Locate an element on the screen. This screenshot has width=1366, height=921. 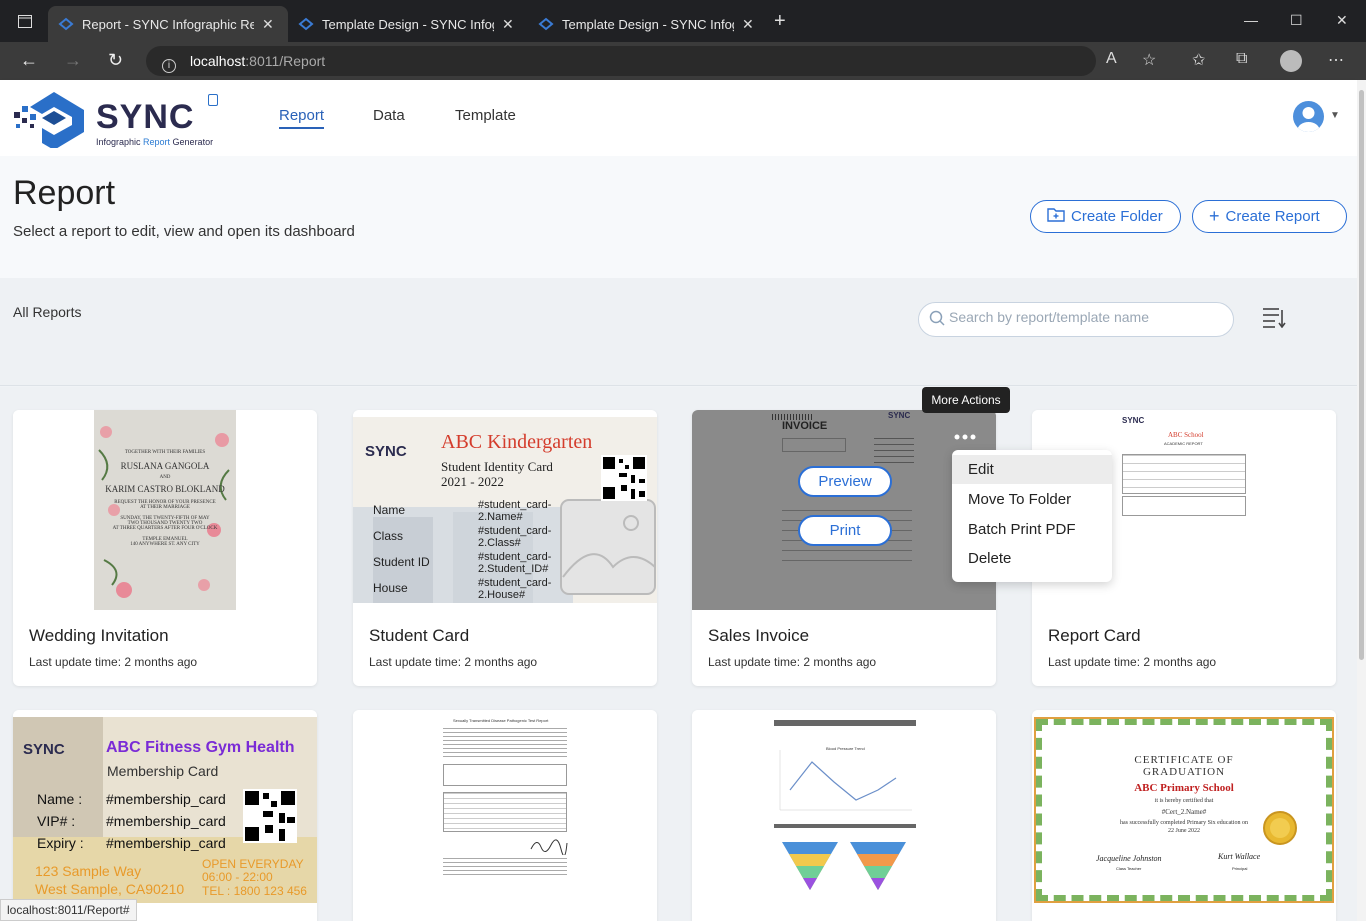
minimize-icon: — is located at coordinates (1251, 20).